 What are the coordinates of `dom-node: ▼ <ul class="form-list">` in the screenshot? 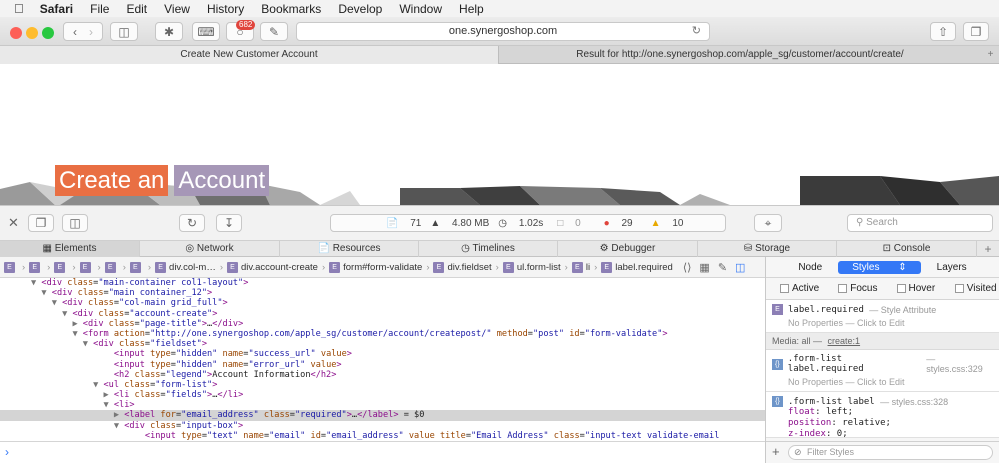 It's located at (382, 385).